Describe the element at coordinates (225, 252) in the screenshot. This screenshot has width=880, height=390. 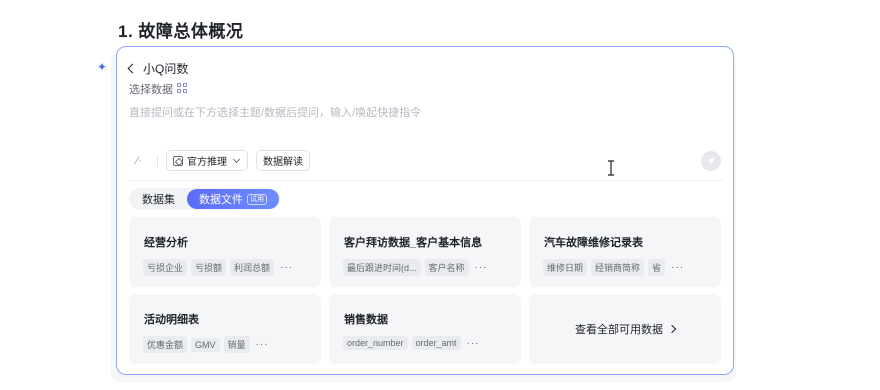
I see `data-card-business-analysis: 经营分析 亏损企业 亏损额 利润总额 ···` at that location.